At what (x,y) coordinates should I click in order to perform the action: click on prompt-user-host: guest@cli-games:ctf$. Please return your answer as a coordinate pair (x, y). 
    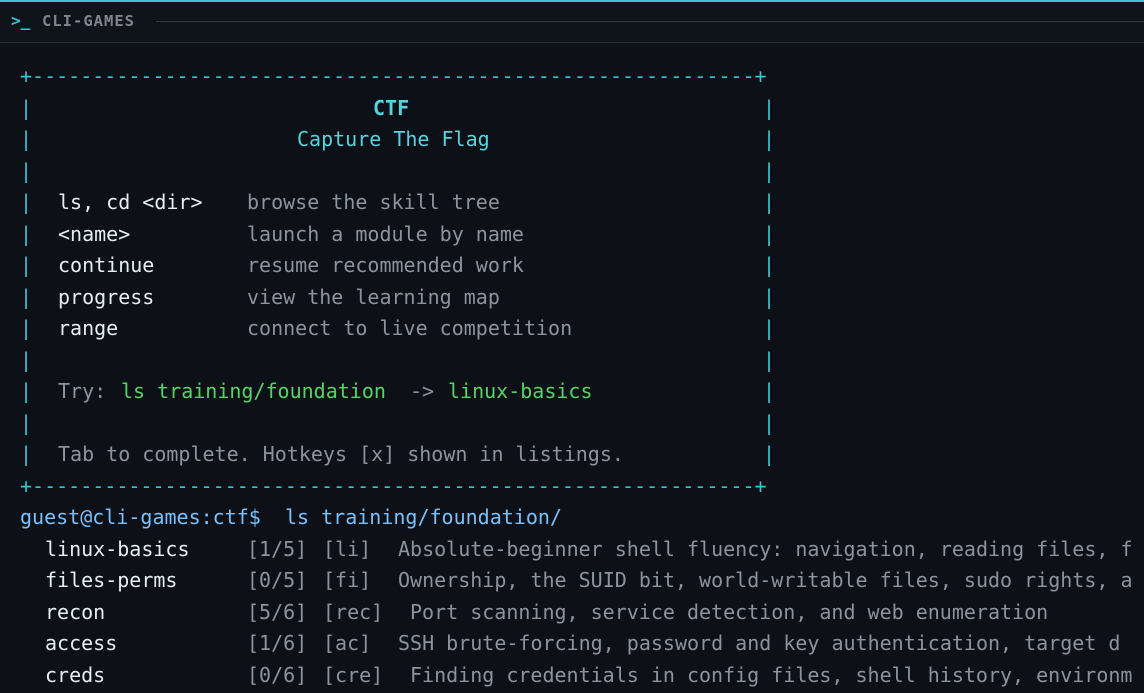
    Looking at the image, I should click on (140, 517).